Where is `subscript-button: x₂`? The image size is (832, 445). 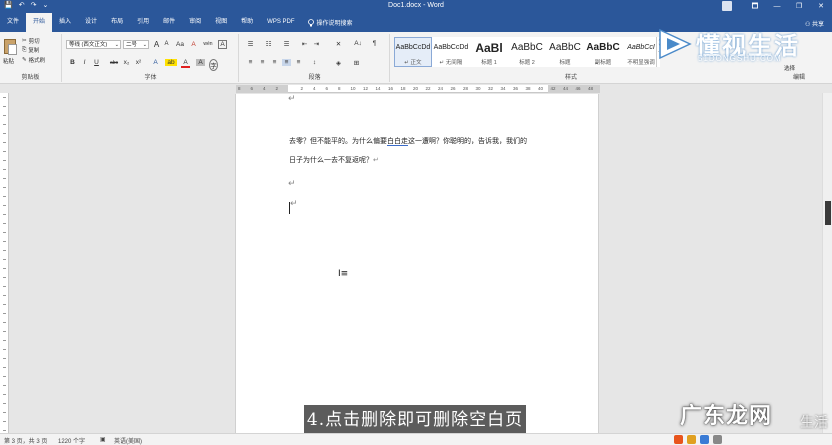
subscript-button: x₂ is located at coordinates (126, 62).